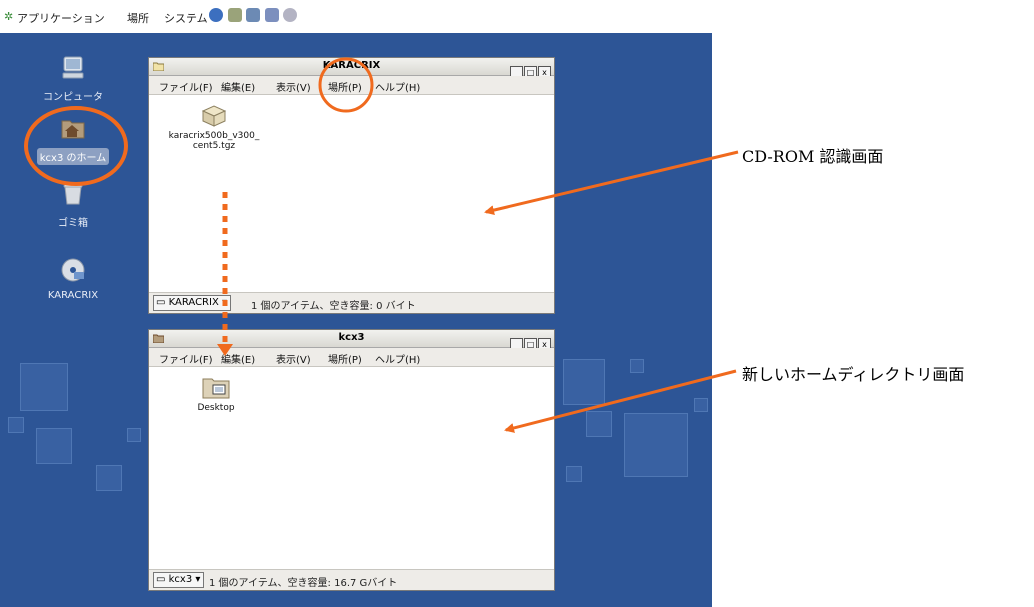 The image size is (1034, 607). What do you see at coordinates (611, 183) in the screenshot?
I see `arrow-to-window1` at bounding box center [611, 183].